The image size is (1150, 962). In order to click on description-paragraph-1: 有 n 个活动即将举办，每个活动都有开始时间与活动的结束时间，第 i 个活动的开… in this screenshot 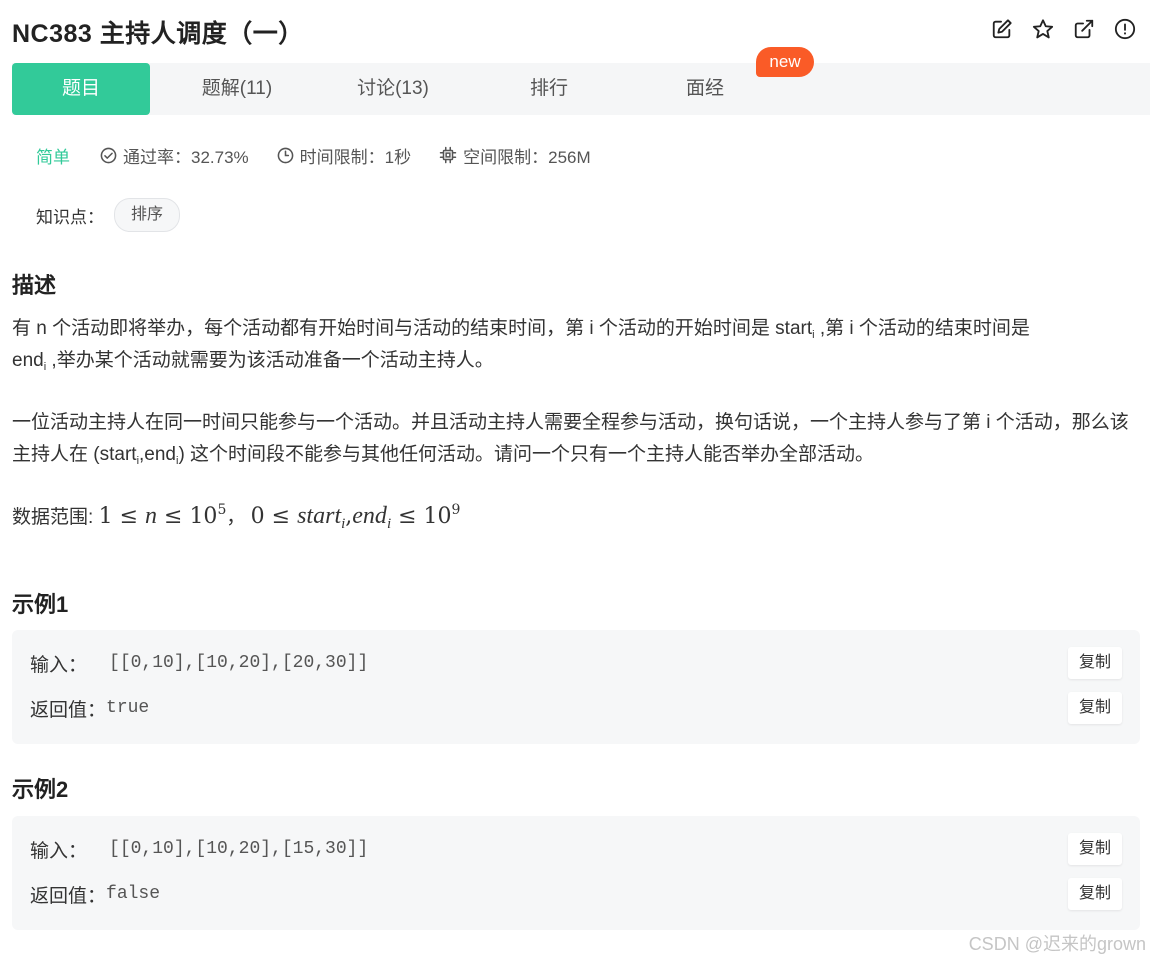, I will do `click(521, 345)`.